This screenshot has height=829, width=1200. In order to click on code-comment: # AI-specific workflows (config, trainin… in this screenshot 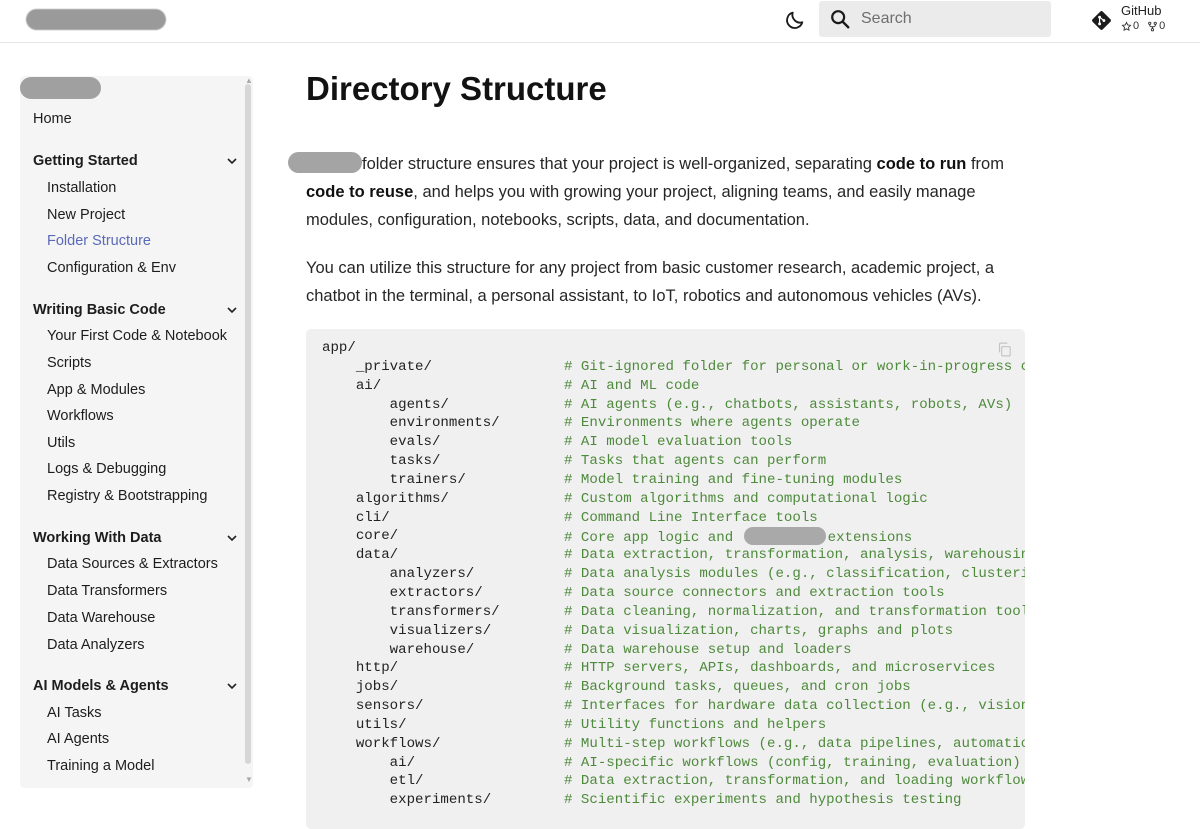, I will do `click(792, 763)`.